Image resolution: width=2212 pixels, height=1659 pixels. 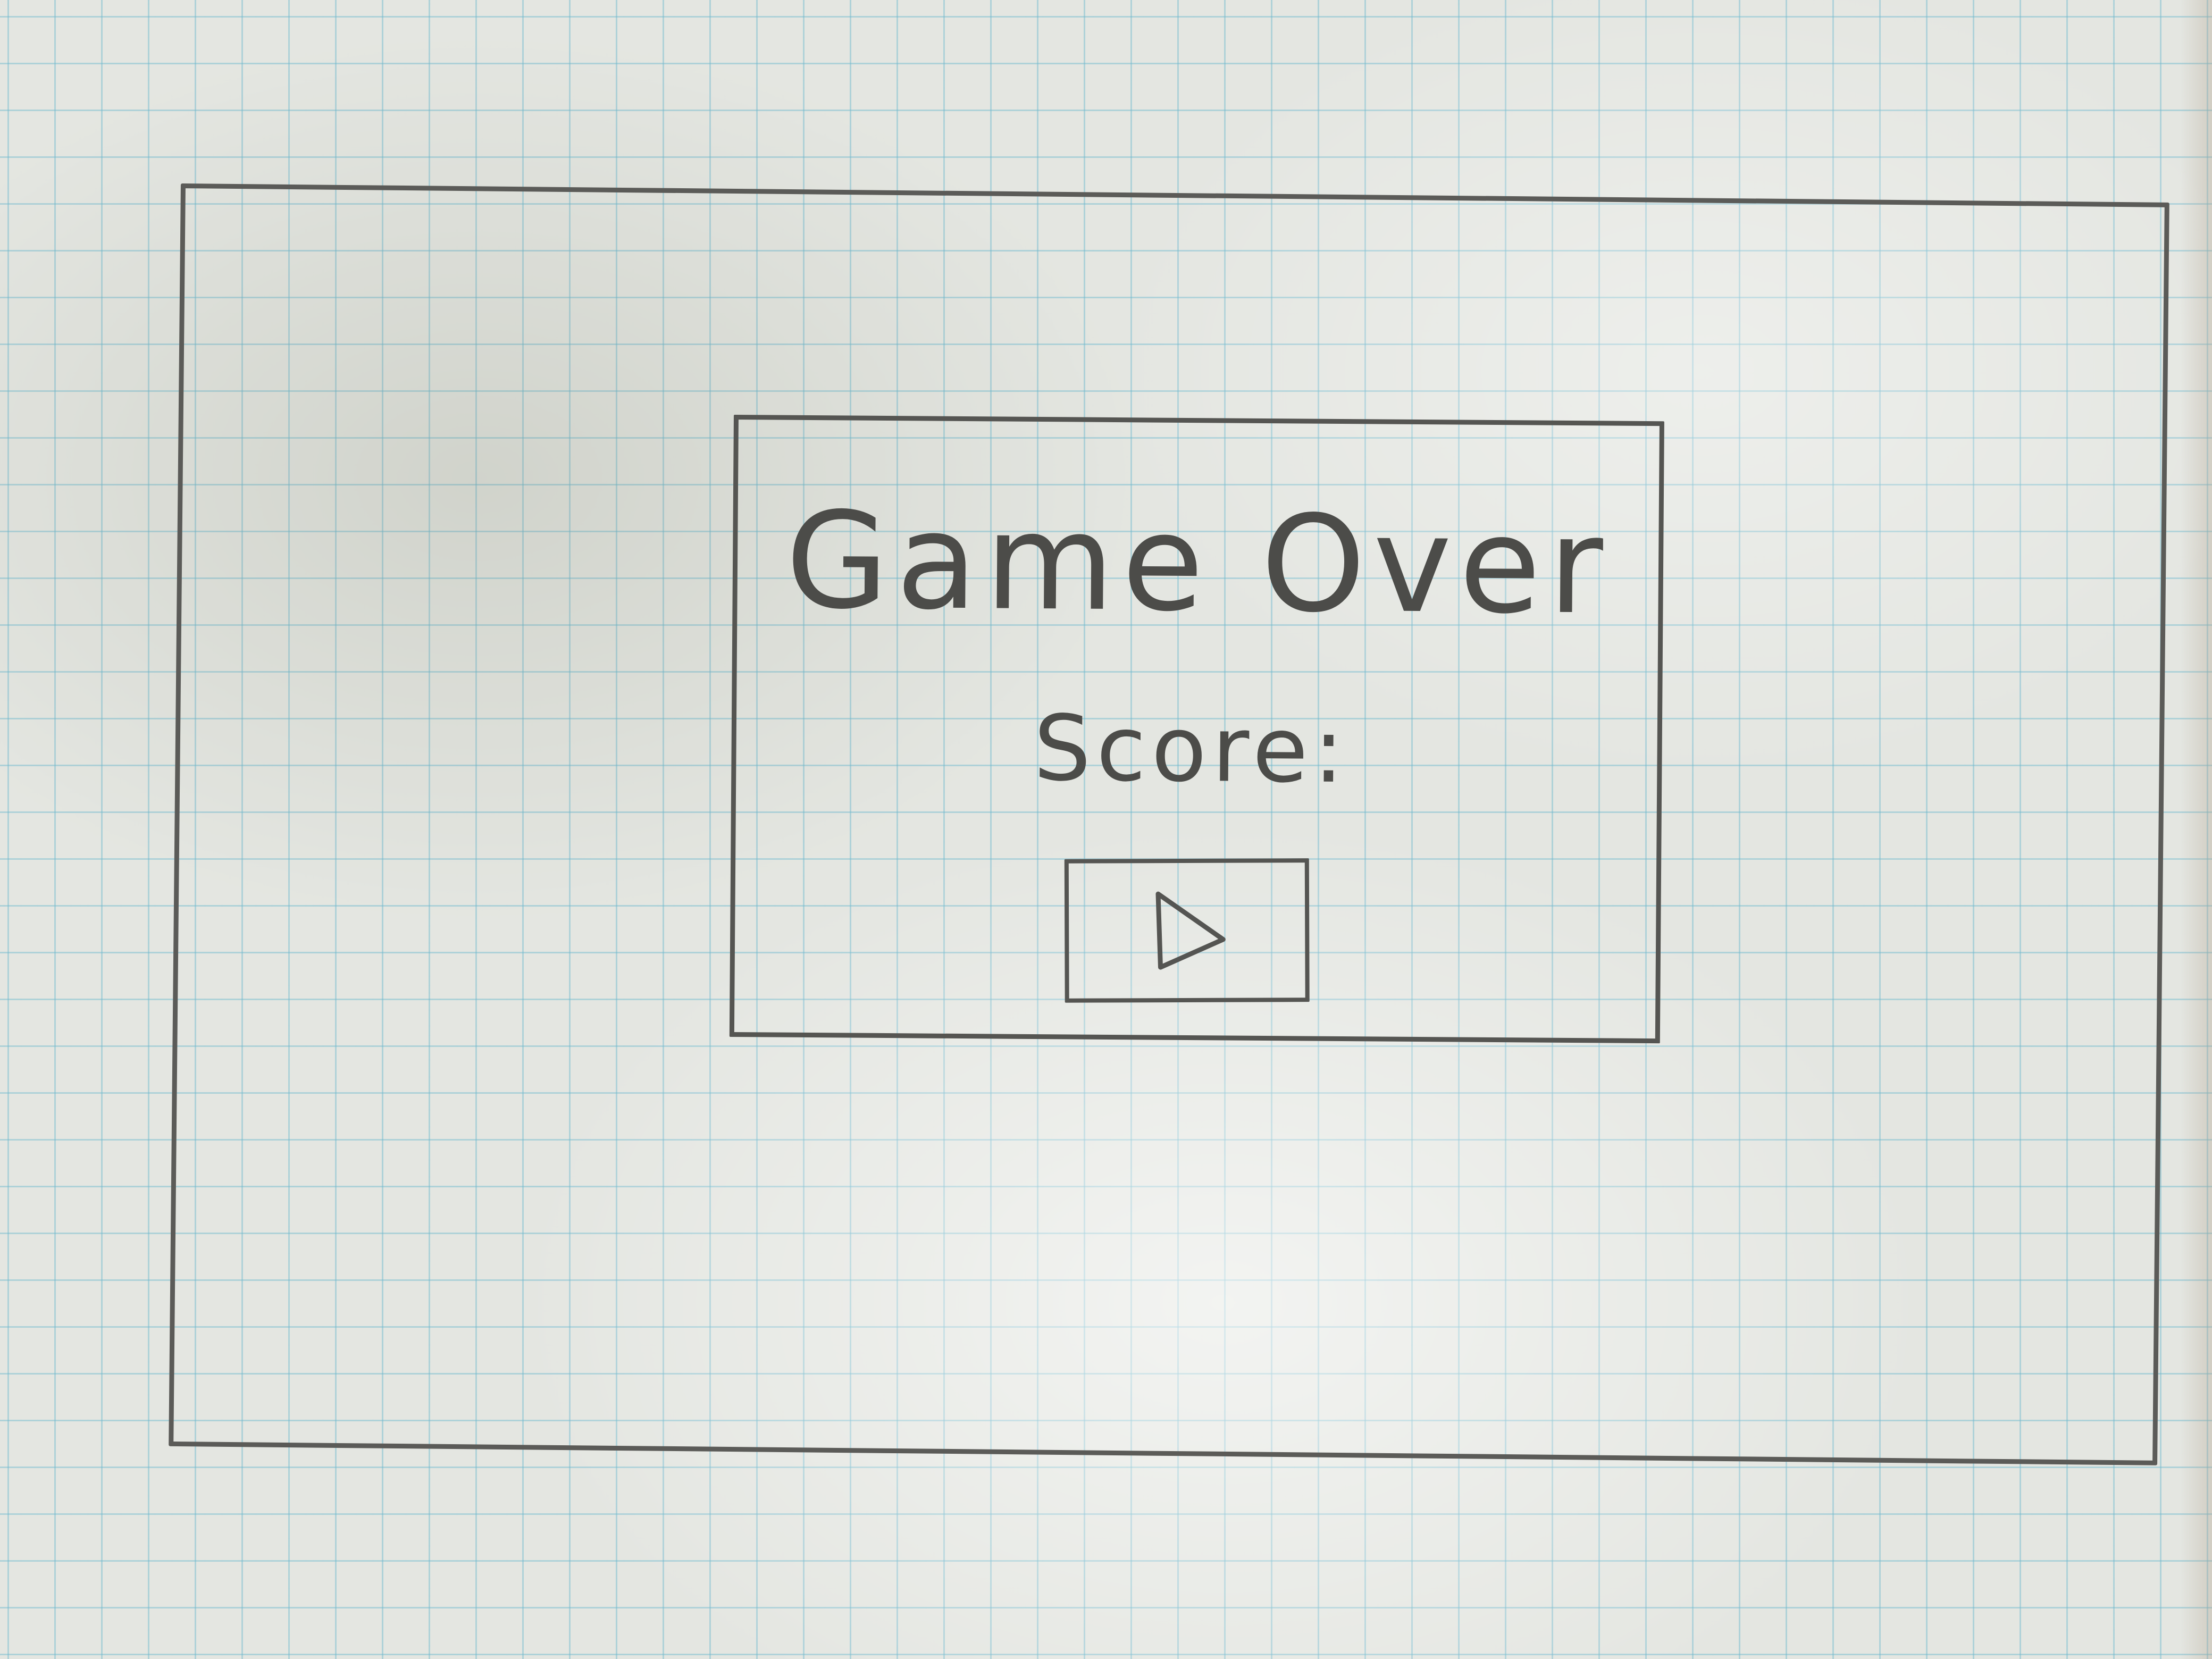 I want to click on play-again-button, so click(x=1187, y=930).